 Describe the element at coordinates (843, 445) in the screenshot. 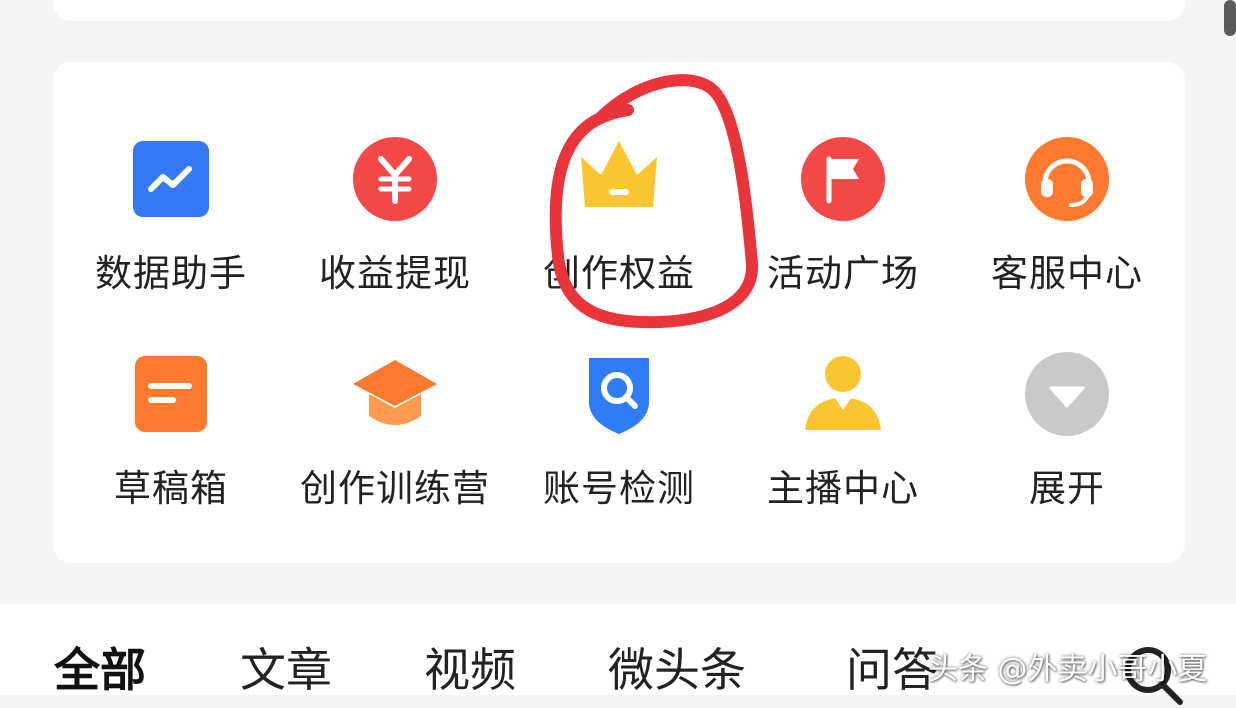

I see `tool-streamer-center: 主播中心` at that location.